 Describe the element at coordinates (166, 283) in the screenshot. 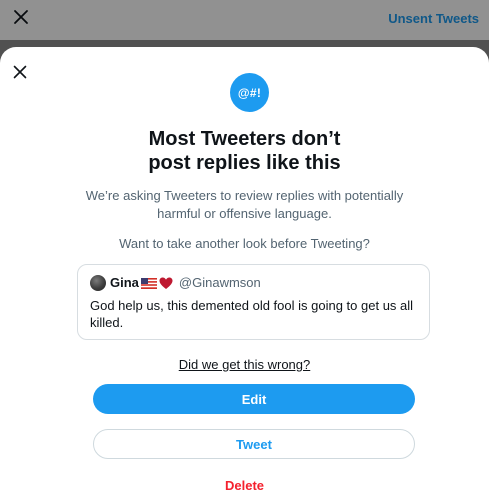

I see `red-heart-icon` at that location.